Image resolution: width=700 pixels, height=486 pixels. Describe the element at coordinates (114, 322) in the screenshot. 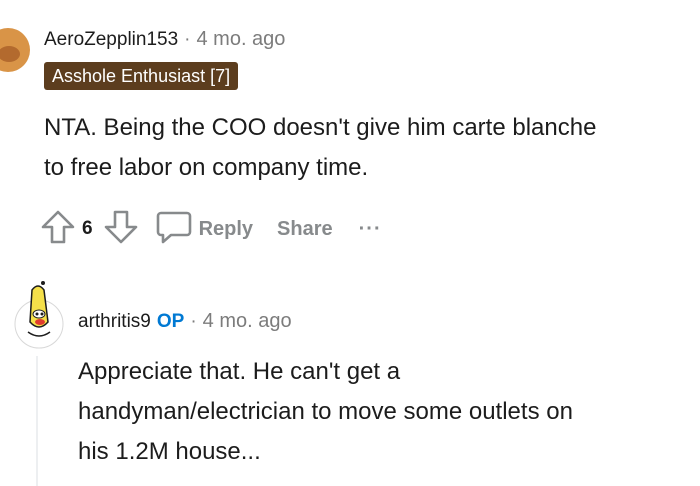

I see `username: arthritis9` at that location.